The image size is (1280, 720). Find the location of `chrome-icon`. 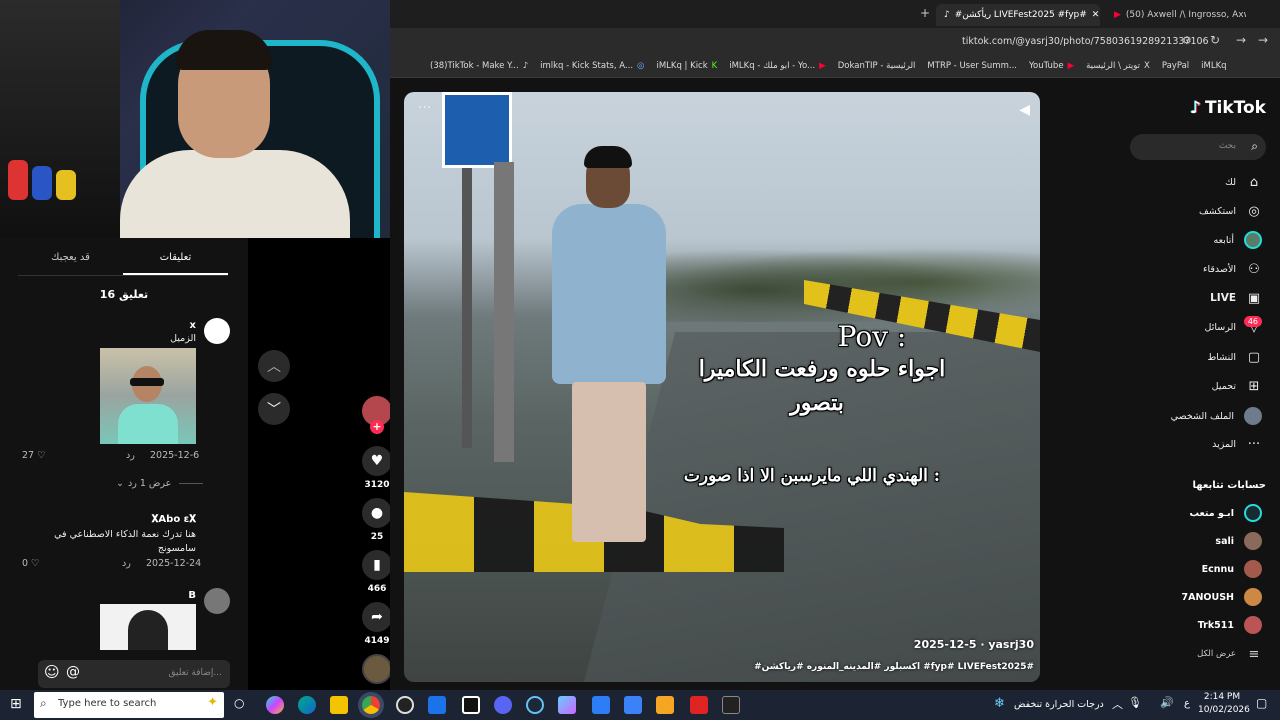

chrome-icon is located at coordinates (371, 705).